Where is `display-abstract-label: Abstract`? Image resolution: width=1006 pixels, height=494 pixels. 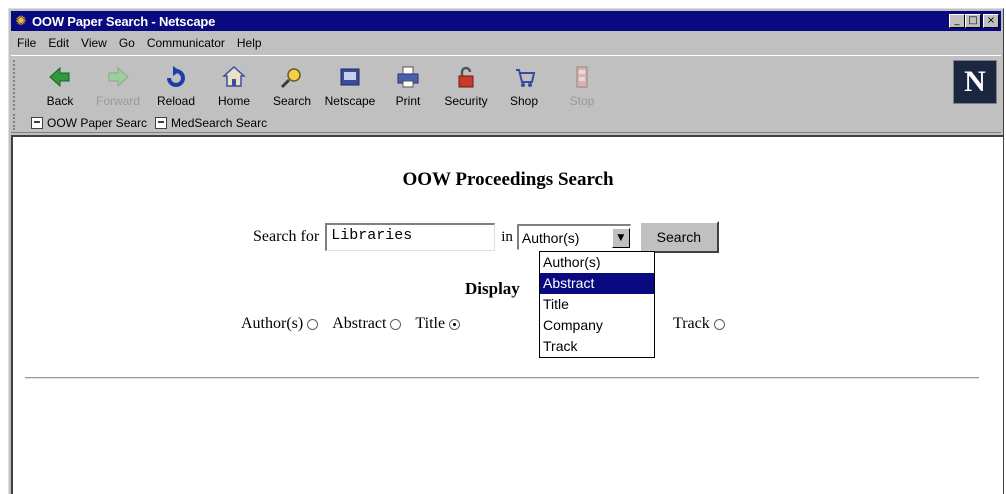
display-abstract-label: Abstract is located at coordinates (359, 323).